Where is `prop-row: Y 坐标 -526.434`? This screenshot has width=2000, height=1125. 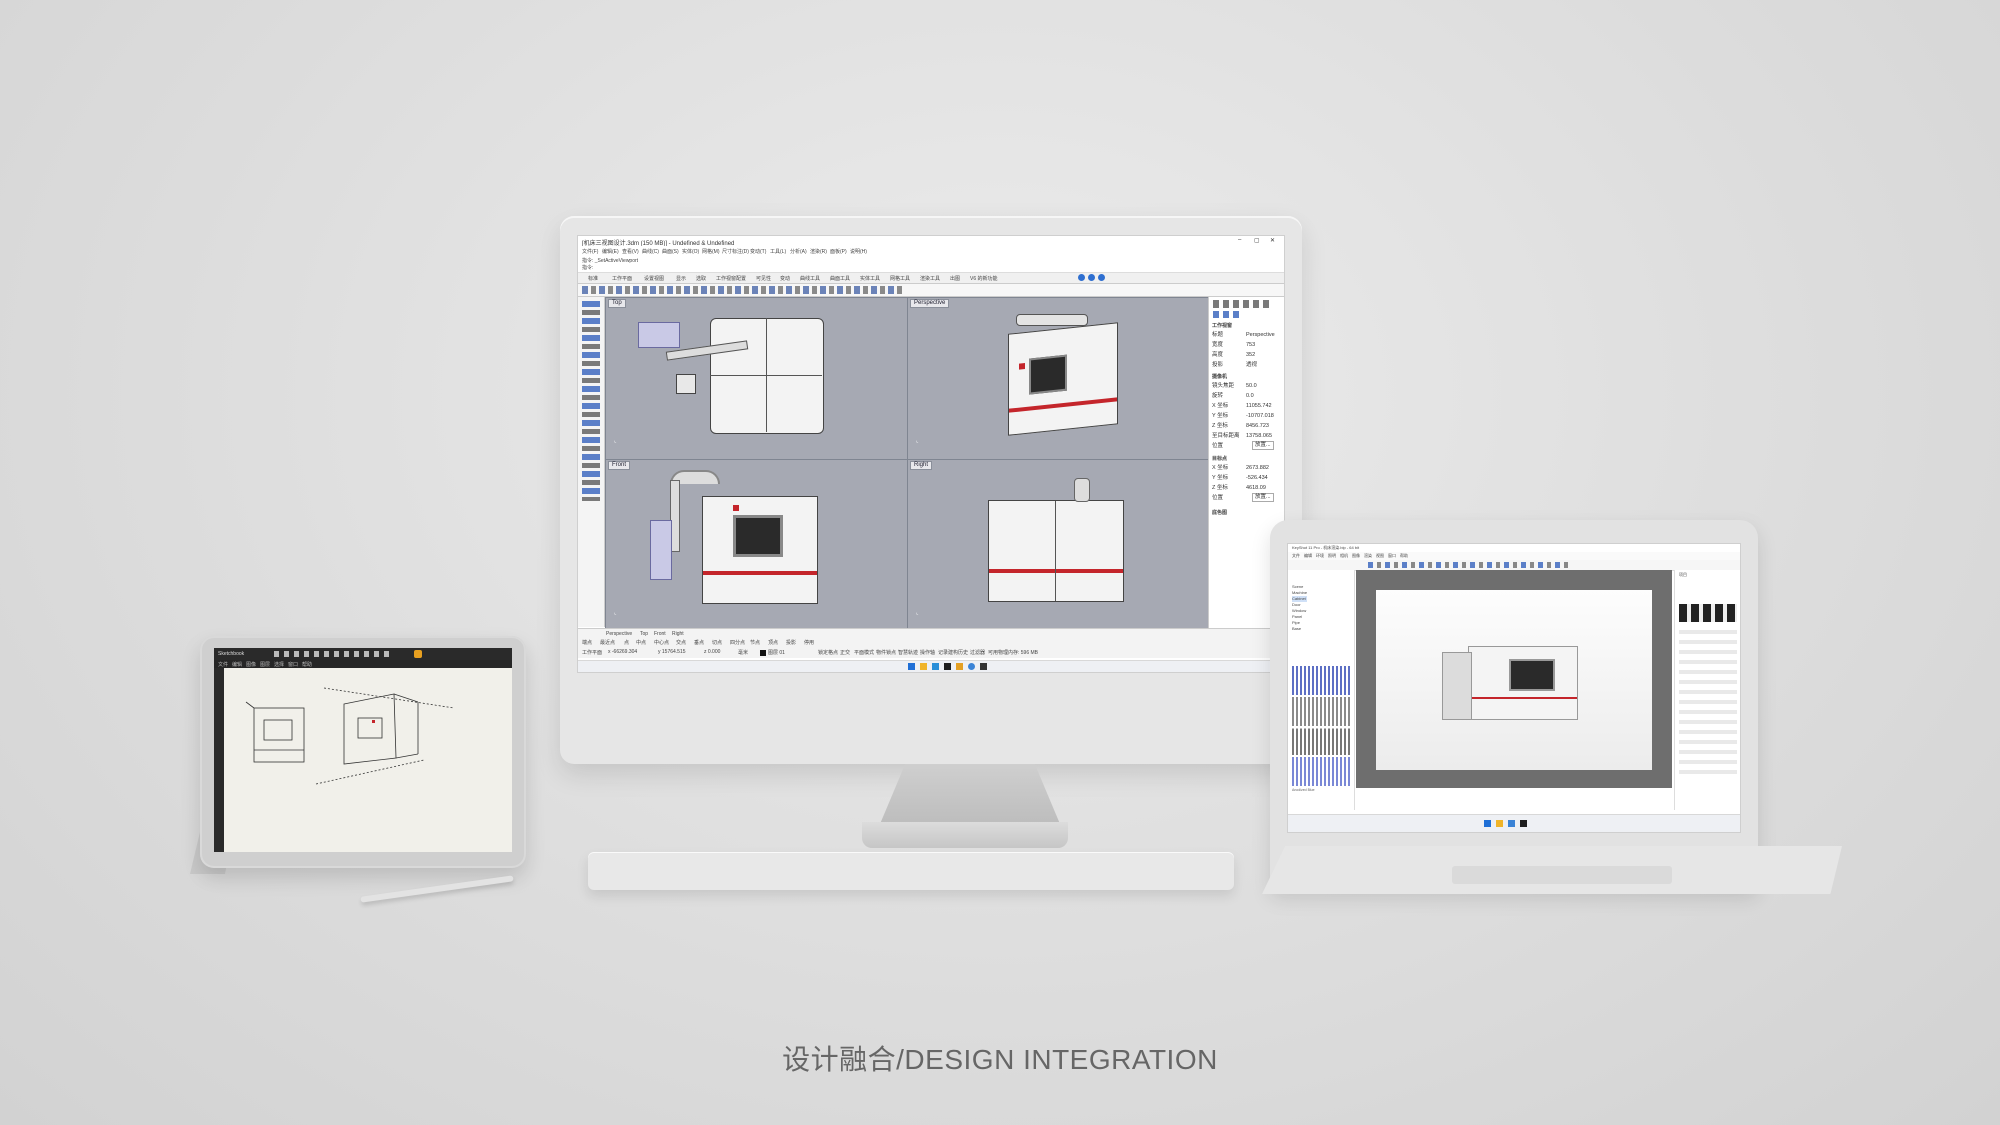 prop-row: Y 坐标 -526.434 is located at coordinates (1248, 478).